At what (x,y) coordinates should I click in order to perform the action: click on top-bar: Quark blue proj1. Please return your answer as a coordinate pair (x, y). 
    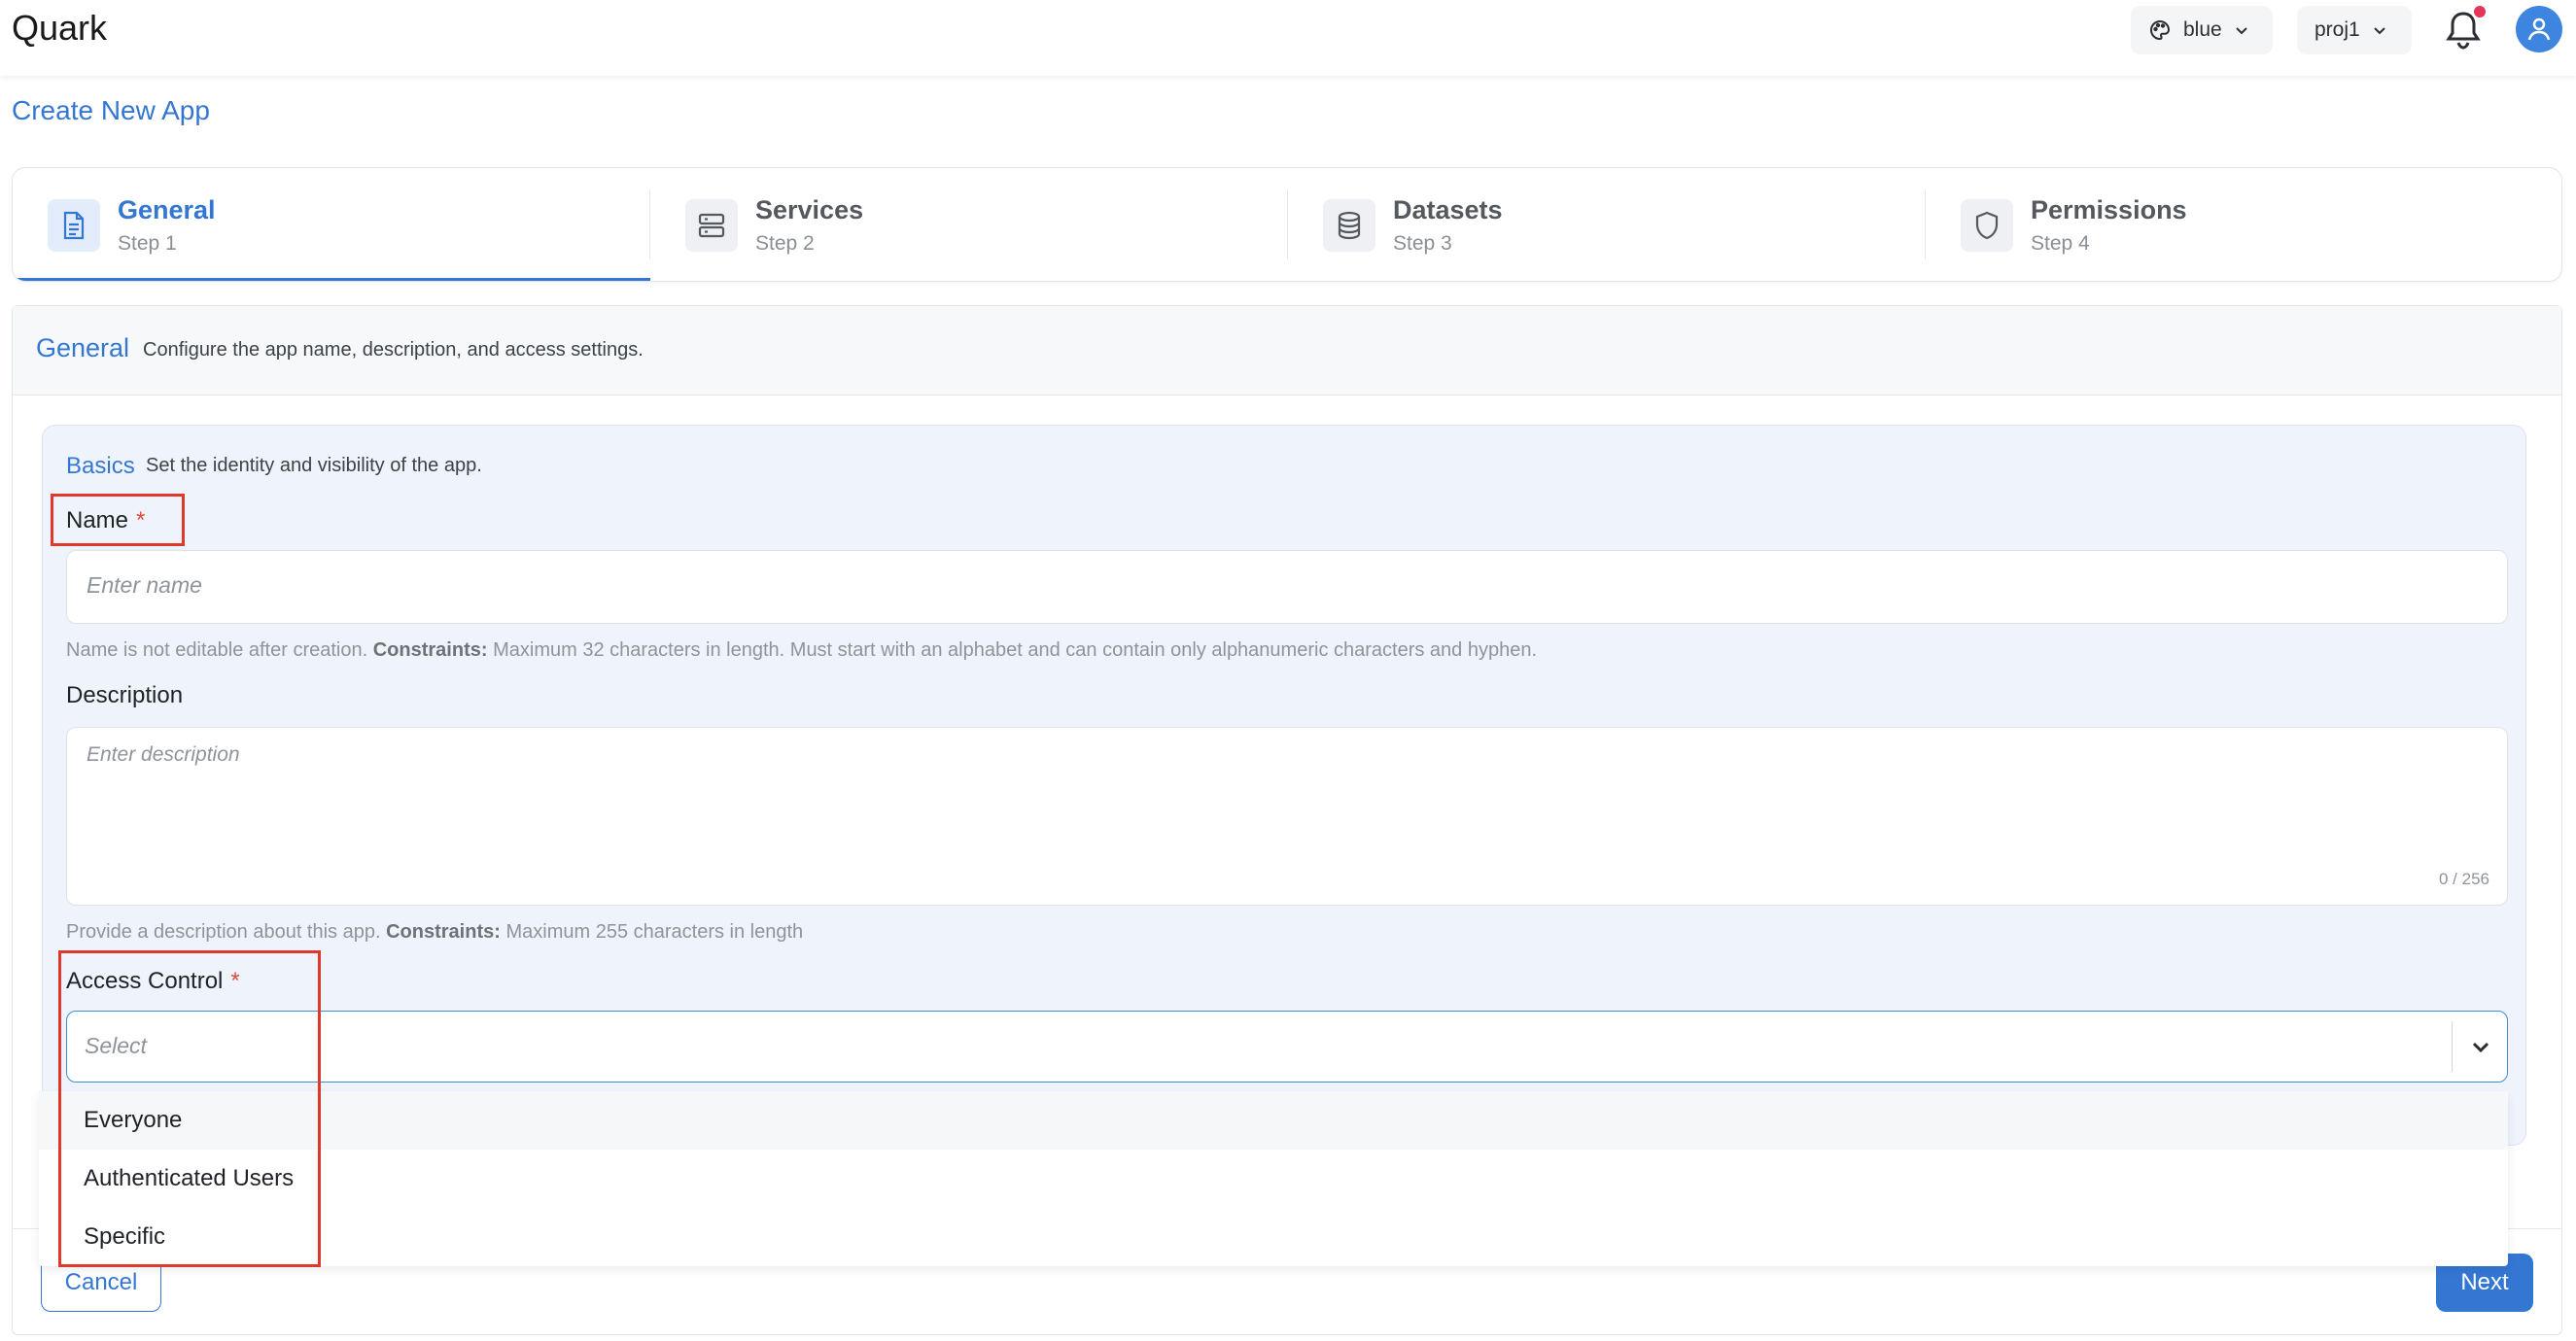
    Looking at the image, I should click on (1288, 38).